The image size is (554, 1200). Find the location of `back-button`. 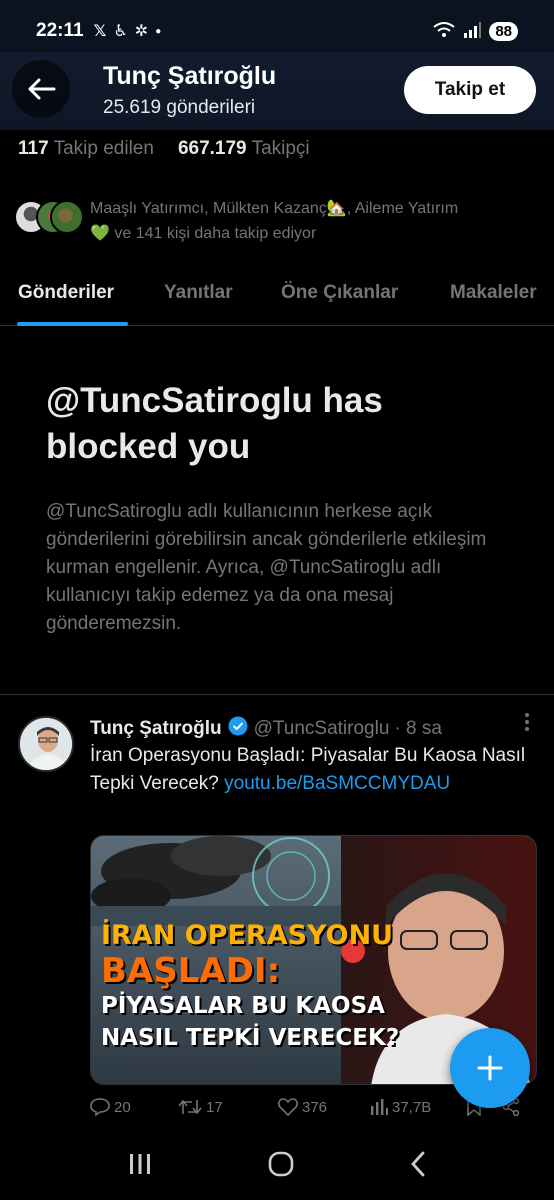

back-button is located at coordinates (41, 89).